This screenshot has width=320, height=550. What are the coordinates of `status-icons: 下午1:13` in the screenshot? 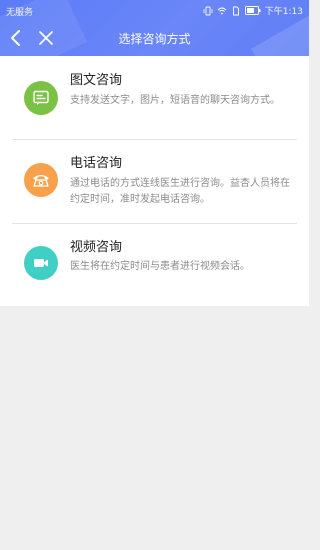 It's located at (253, 10).